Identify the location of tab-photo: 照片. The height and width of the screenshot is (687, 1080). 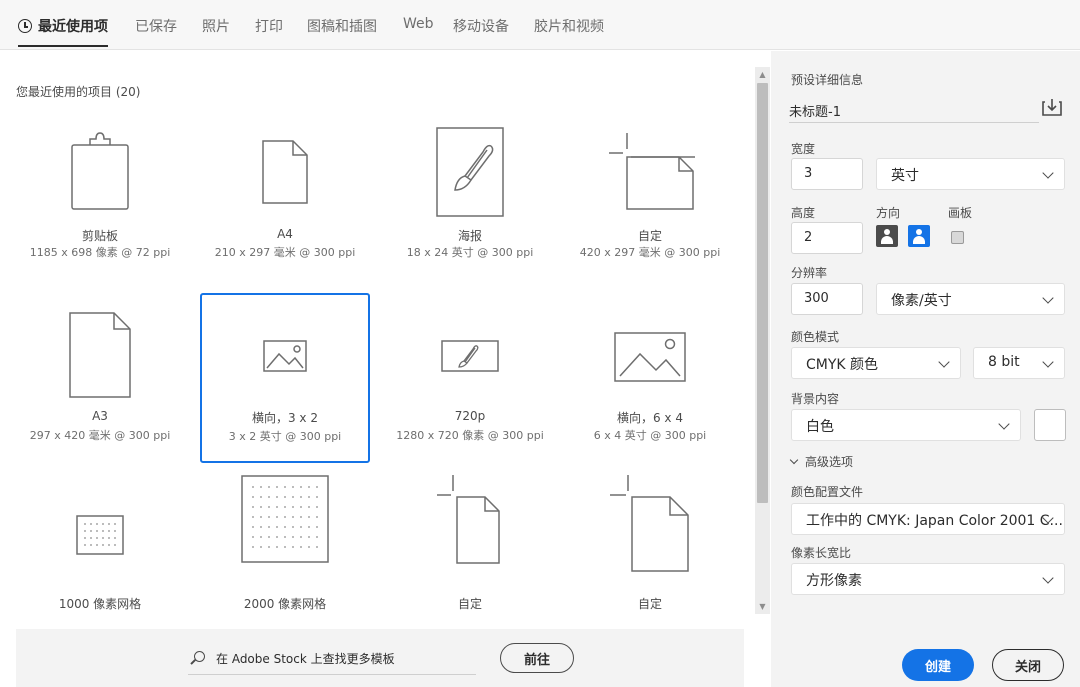
(216, 26).